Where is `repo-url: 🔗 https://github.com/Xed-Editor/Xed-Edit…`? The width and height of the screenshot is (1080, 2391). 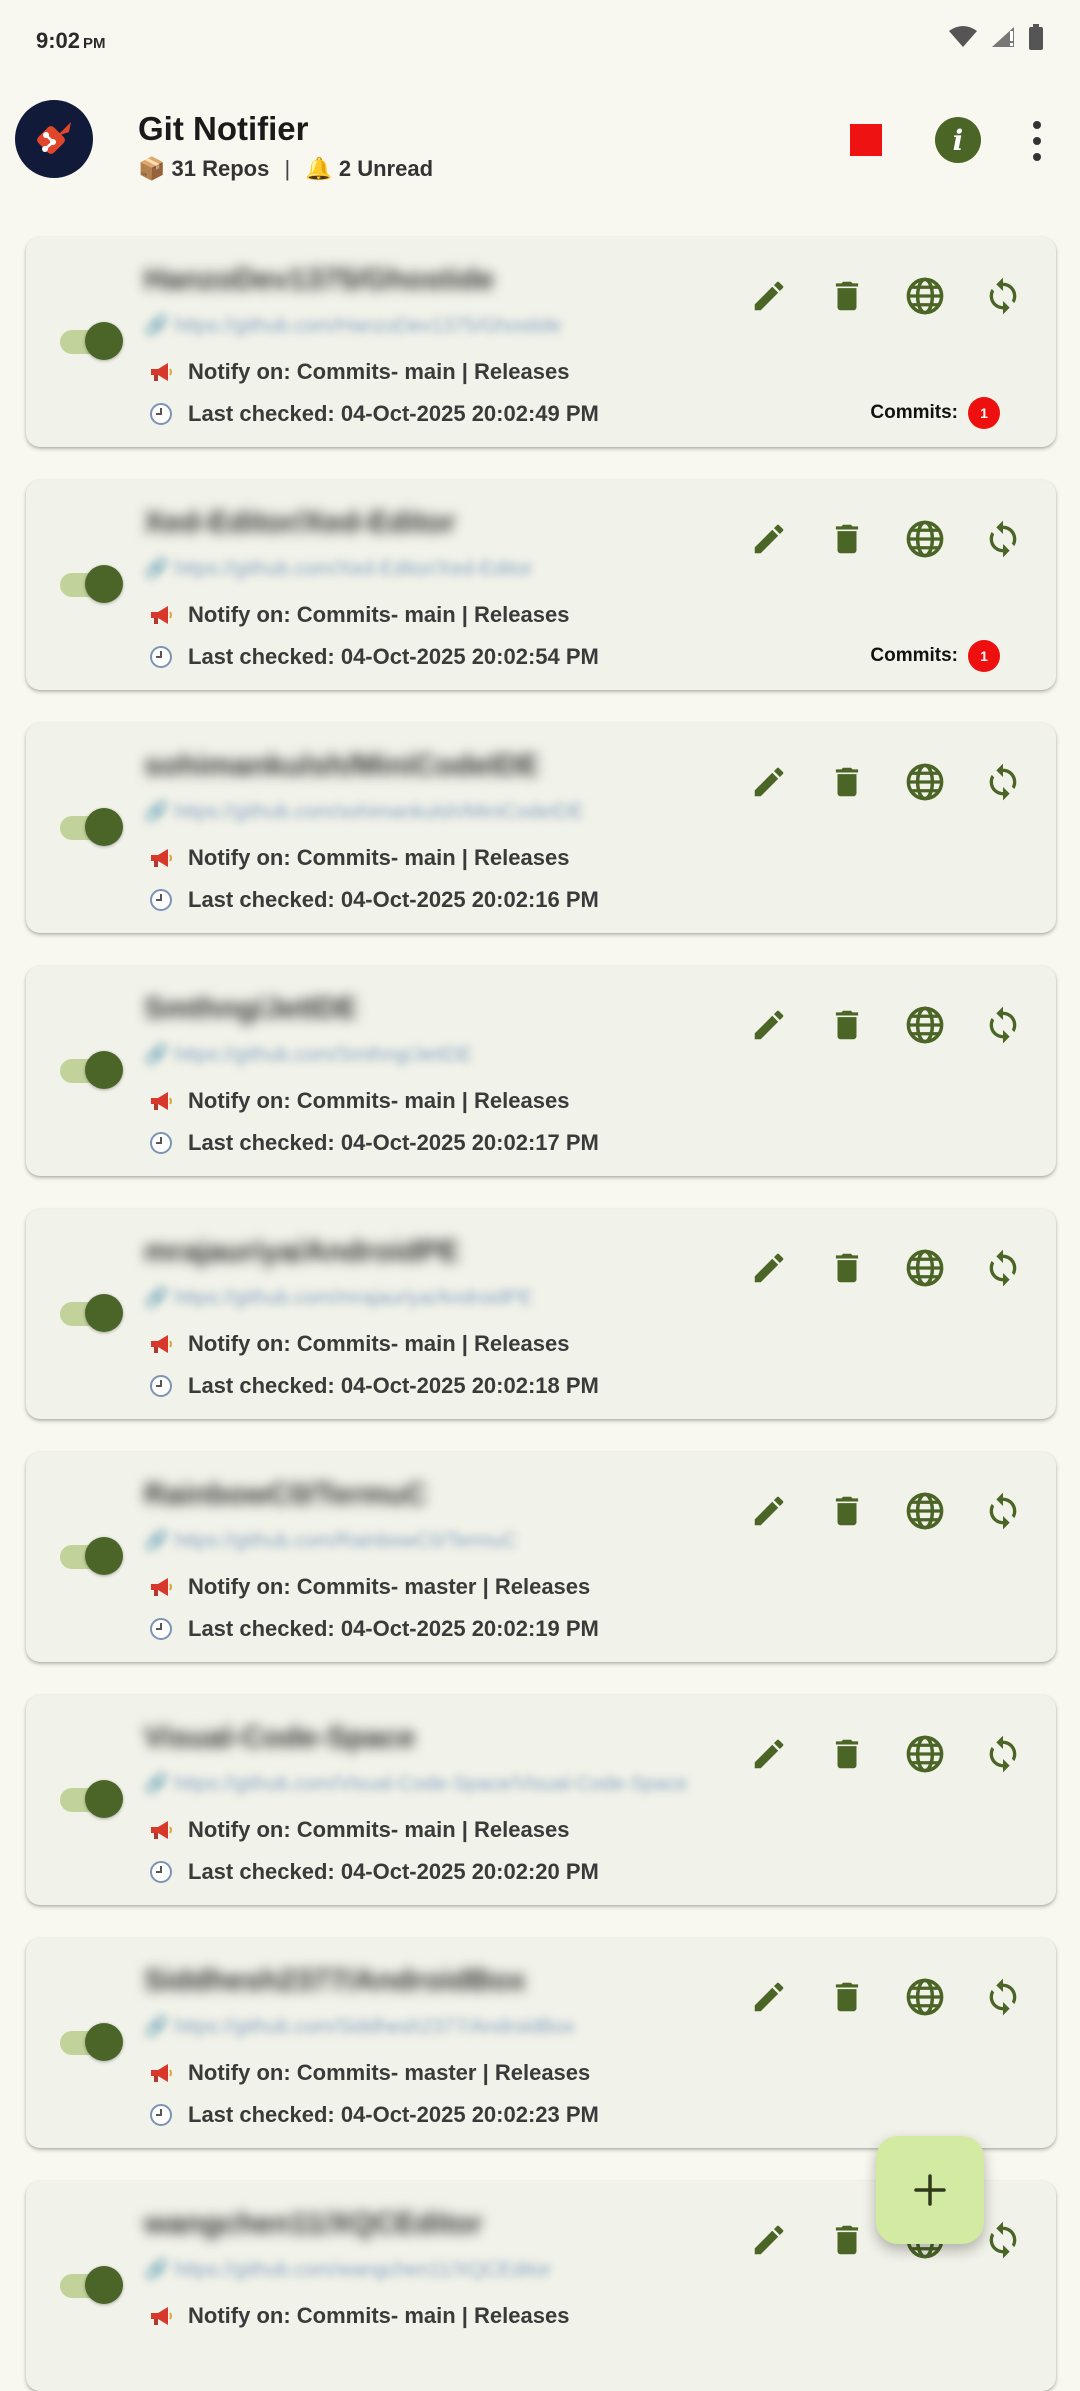 repo-url: 🔗 https://github.com/Xed-Editor/Xed-Edit… is located at coordinates (338, 568).